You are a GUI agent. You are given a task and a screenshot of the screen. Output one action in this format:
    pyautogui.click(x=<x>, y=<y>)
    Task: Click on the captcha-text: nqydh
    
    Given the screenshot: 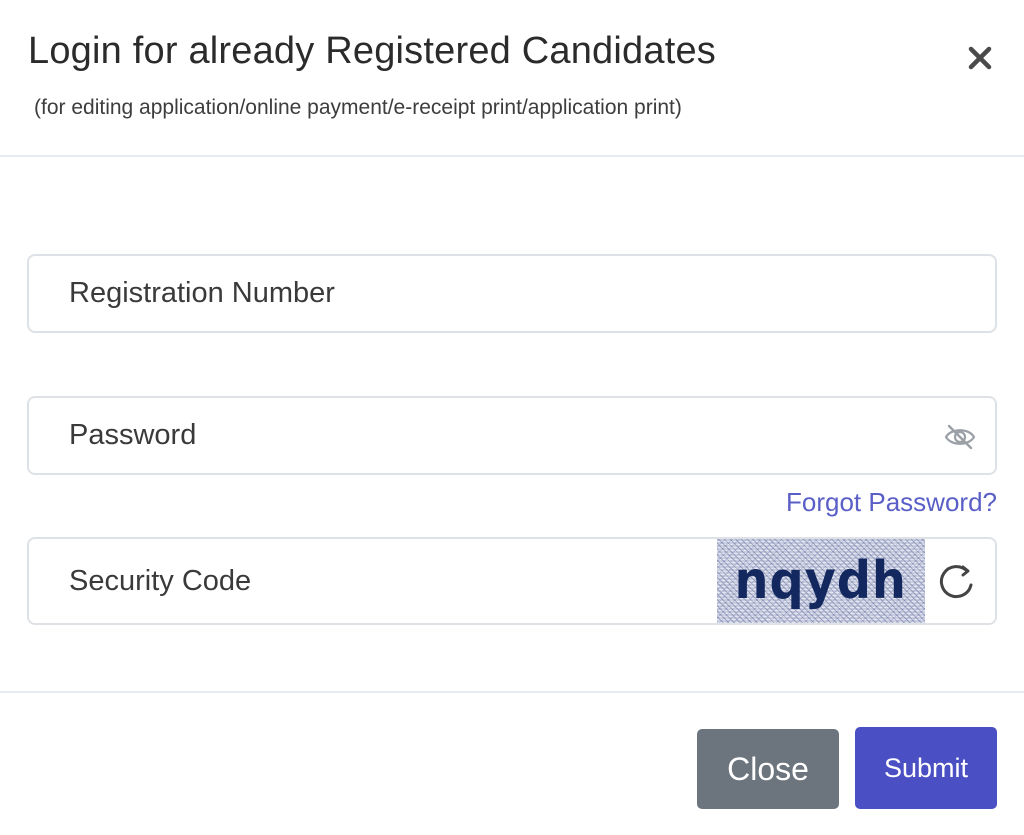 What is the action you would take?
    pyautogui.click(x=821, y=581)
    